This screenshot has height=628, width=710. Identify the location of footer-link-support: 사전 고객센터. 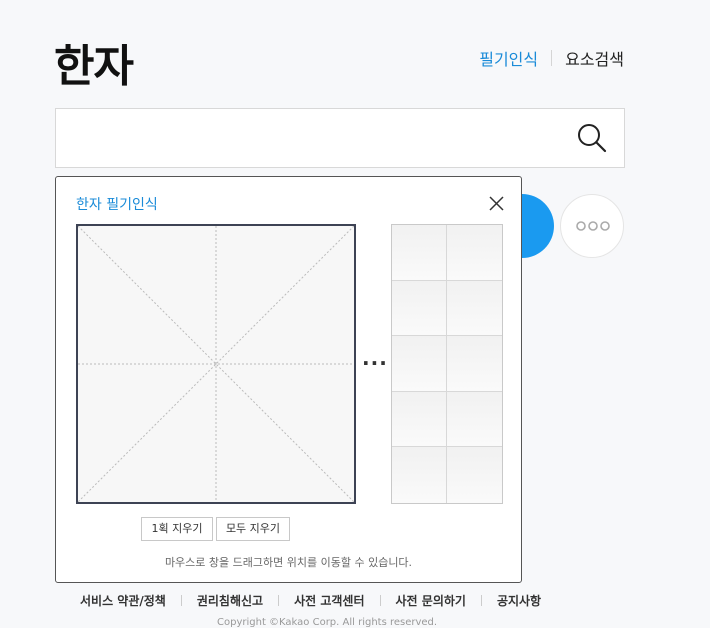
(329, 600).